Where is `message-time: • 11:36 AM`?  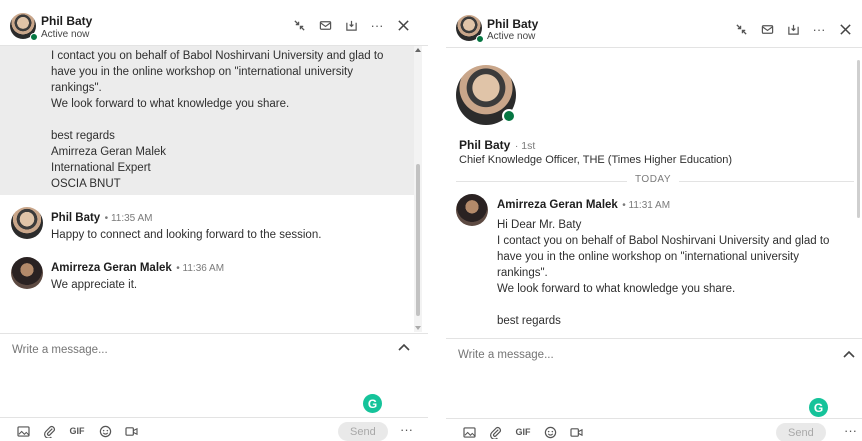 message-time: • 11:36 AM is located at coordinates (200, 268).